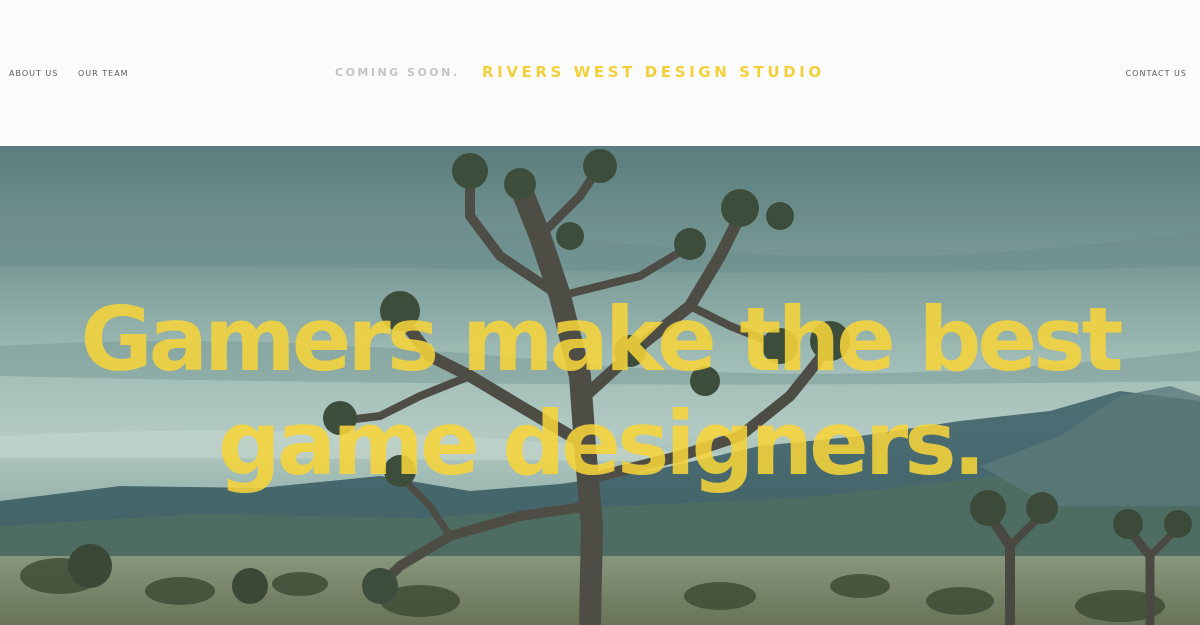 The width and height of the screenshot is (1200, 625). Describe the element at coordinates (653, 72) in the screenshot. I see `brand-logo-text: RIVERS WEST DESIGN STUDIO` at that location.